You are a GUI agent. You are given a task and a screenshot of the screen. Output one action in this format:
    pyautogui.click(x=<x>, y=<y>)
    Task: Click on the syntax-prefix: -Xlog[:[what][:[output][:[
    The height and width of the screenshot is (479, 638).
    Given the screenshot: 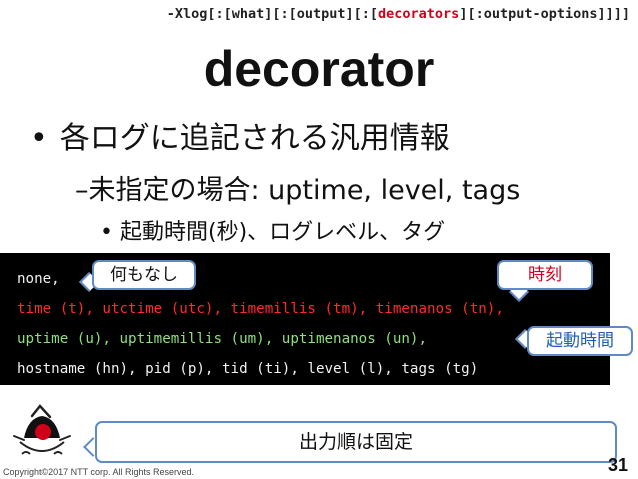 What is the action you would take?
    pyautogui.click(x=272, y=14)
    